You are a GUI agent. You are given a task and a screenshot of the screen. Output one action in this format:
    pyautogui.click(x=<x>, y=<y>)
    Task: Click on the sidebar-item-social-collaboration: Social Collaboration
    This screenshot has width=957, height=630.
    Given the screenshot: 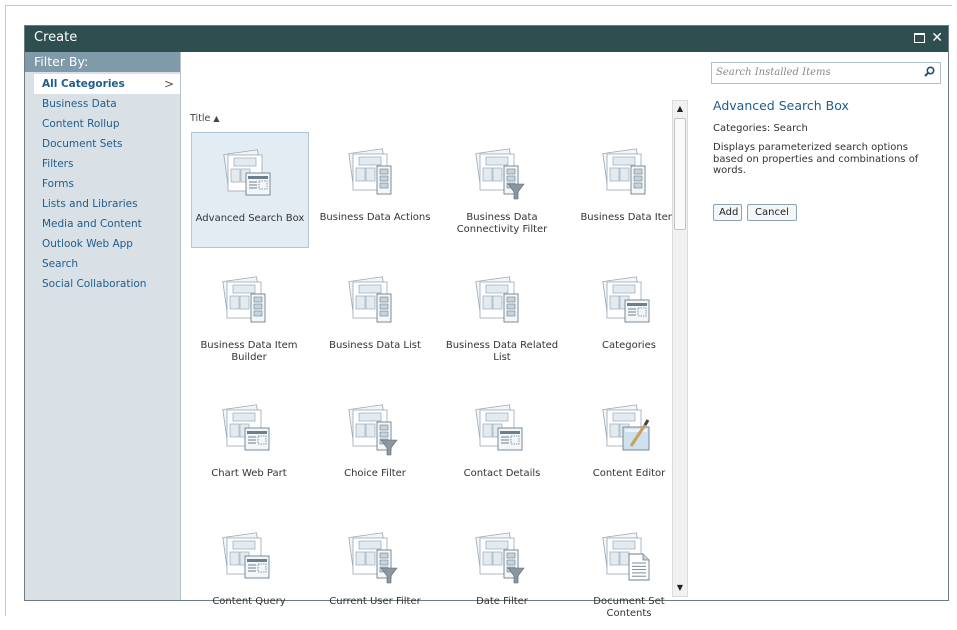 What is the action you would take?
    pyautogui.click(x=102, y=284)
    